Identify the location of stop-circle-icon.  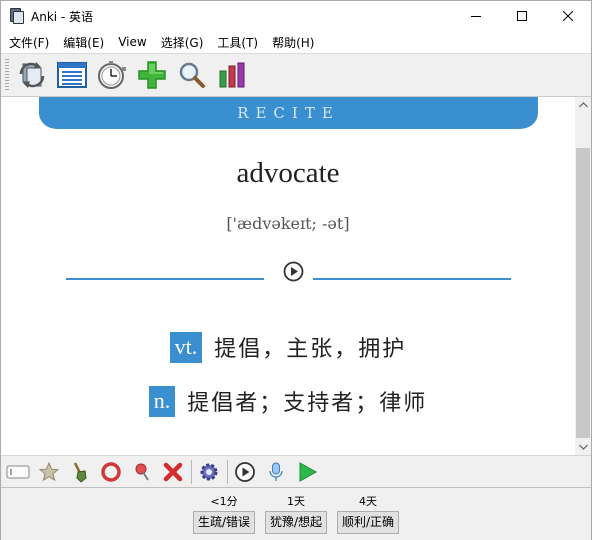
(111, 471).